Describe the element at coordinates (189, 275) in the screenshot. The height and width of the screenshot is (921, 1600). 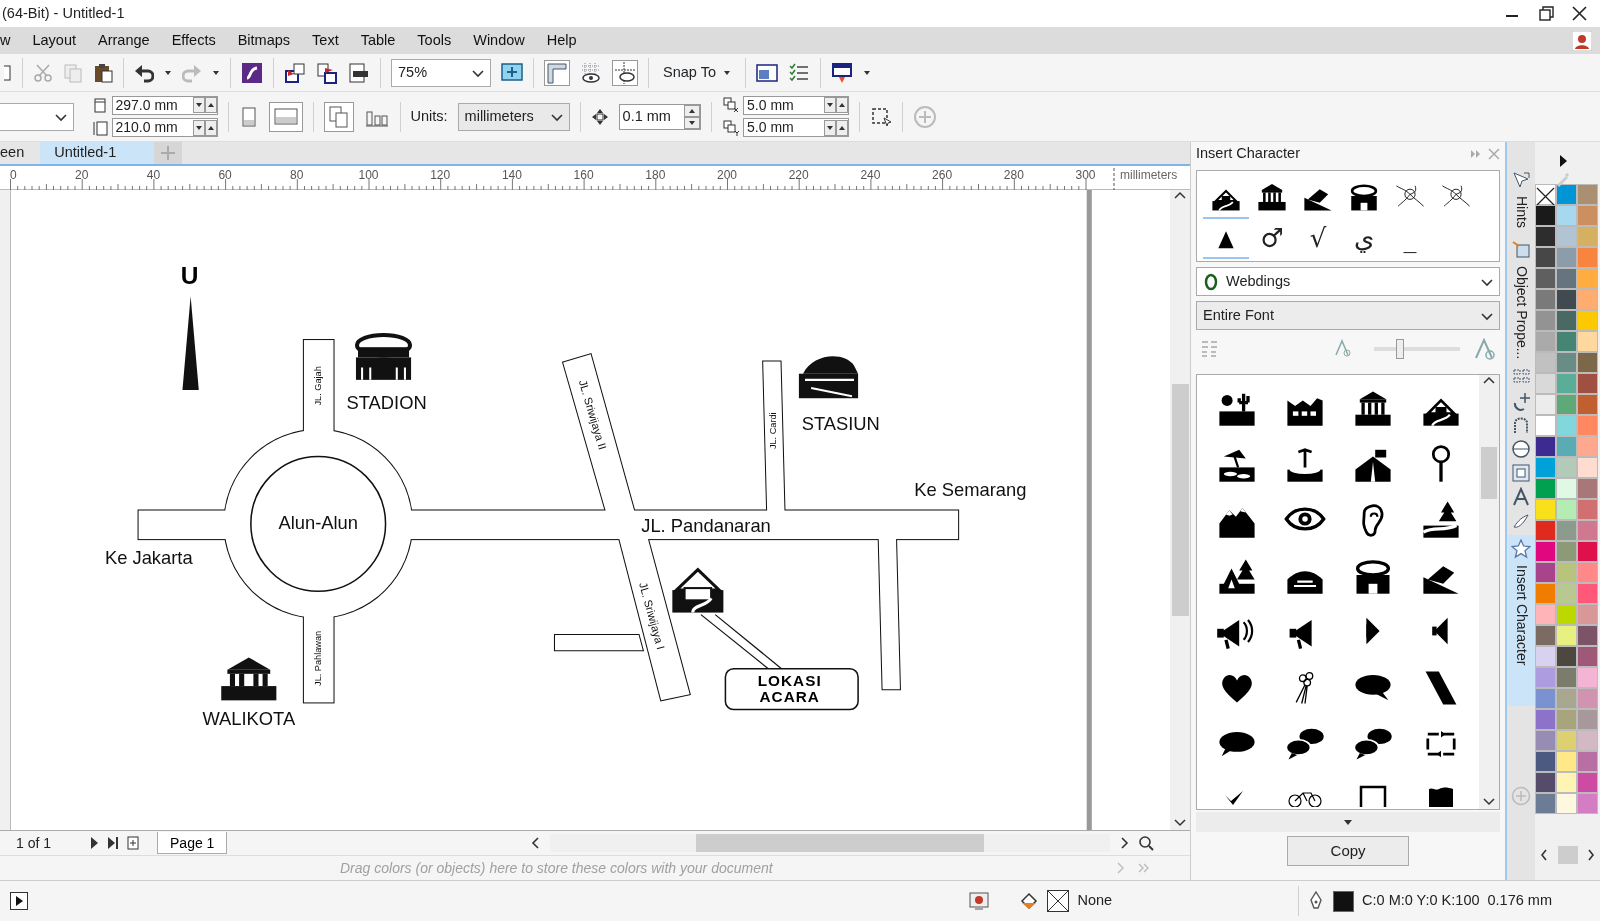
I see `north-label: U` at that location.